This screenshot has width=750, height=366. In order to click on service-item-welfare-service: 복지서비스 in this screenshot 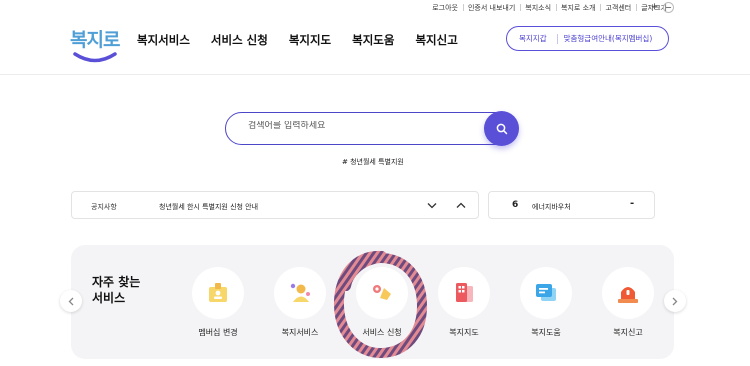, I will do `click(300, 302)`.